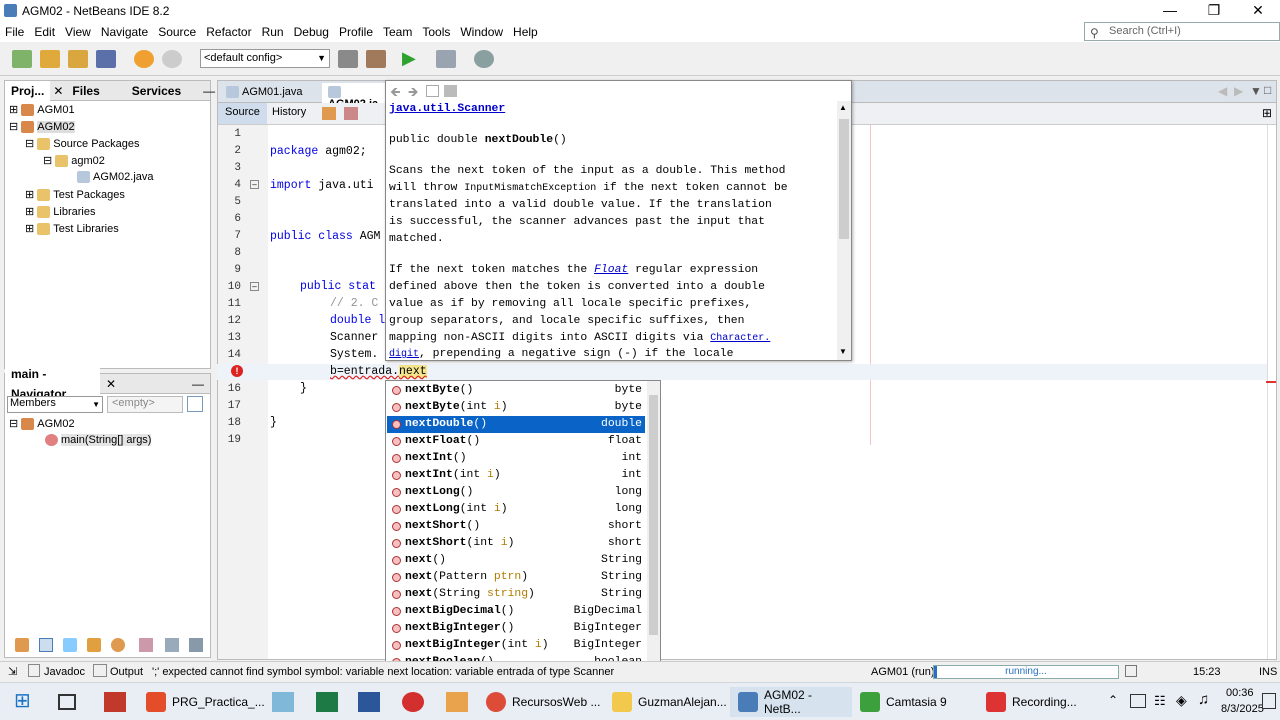  I want to click on completion-item: nextInt() int, so click(516, 458).